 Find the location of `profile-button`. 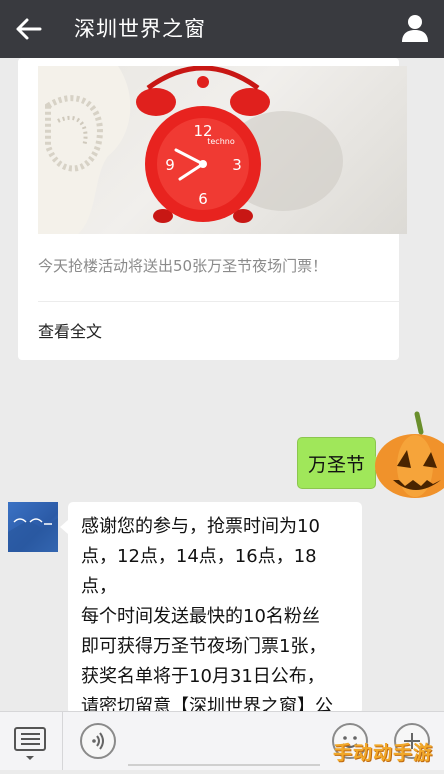

profile-button is located at coordinates (415, 28).